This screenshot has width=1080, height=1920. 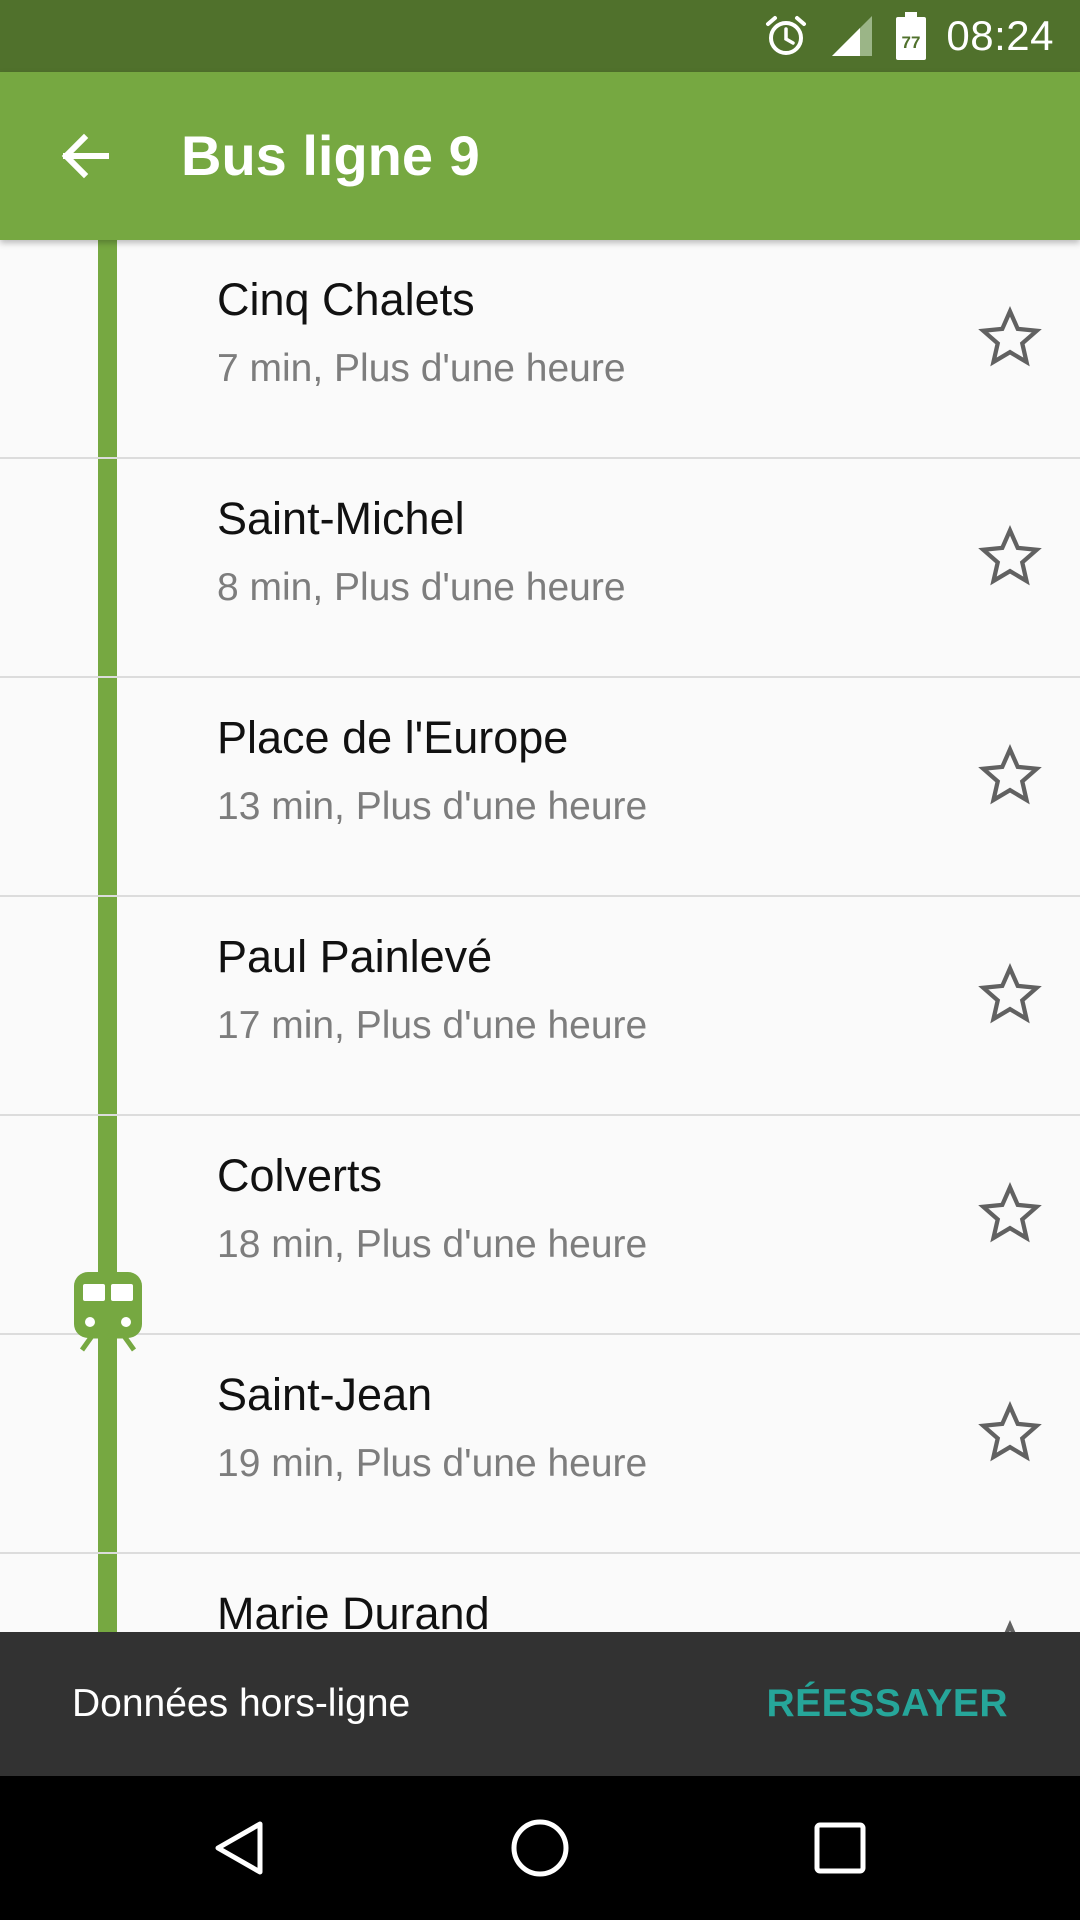 What do you see at coordinates (911, 42) in the screenshot?
I see `svg-text: 77` at bounding box center [911, 42].